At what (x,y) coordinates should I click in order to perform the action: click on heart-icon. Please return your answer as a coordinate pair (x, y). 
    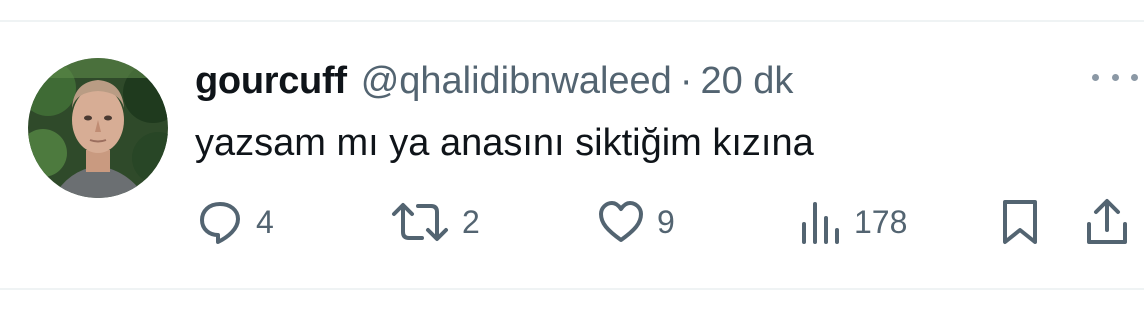
    Looking at the image, I should click on (621, 221).